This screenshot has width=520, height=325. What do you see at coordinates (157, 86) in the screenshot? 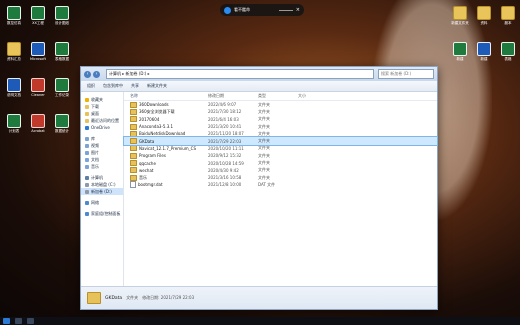
I see `new-folder-button: 新建文件夹` at bounding box center [157, 86].